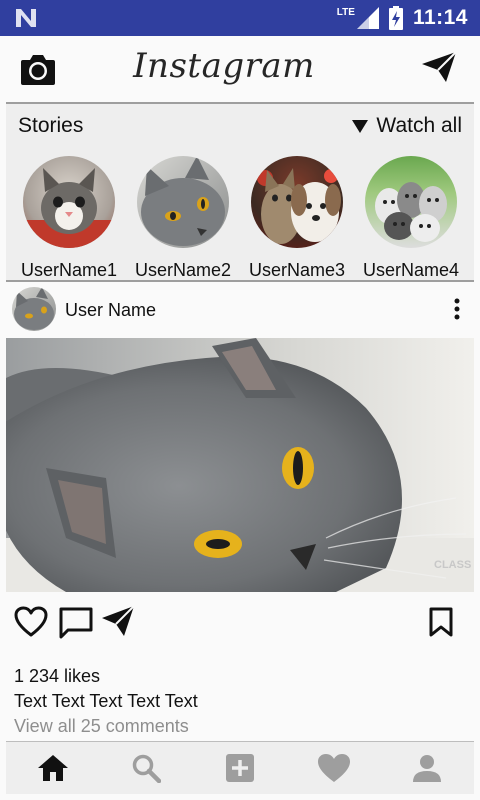 This screenshot has width=480, height=800. I want to click on bookmark-icon, so click(441, 622).